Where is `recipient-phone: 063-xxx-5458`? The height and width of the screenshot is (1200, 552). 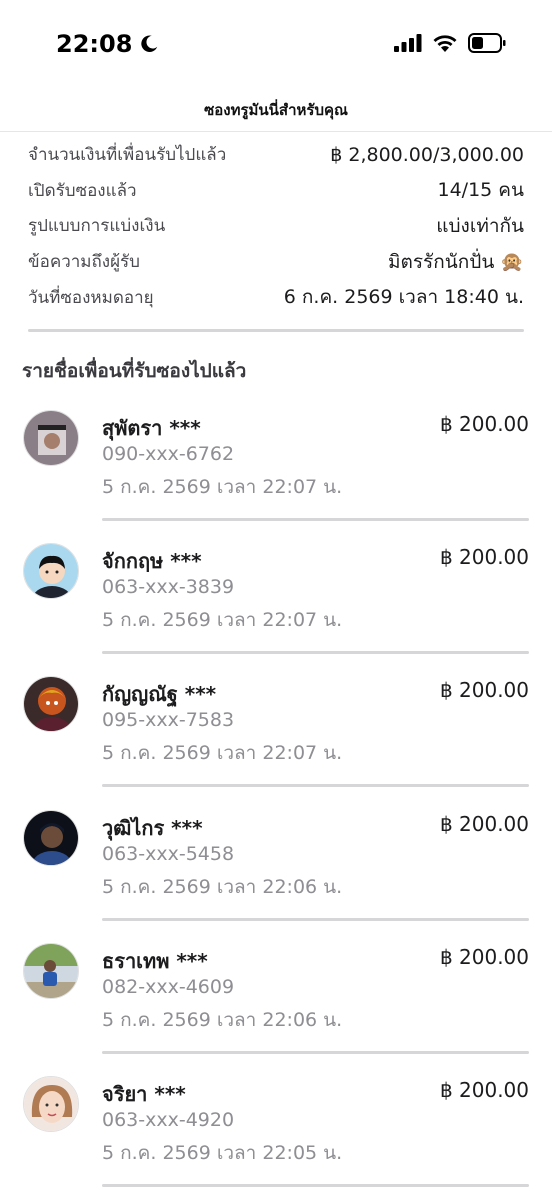 recipient-phone: 063-xxx-5458 is located at coordinates (168, 853).